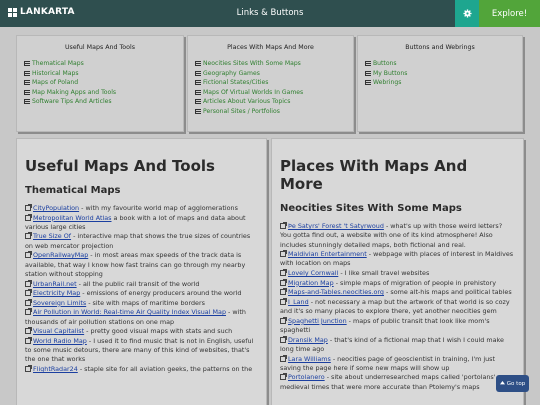 This screenshot has width=540, height=405. What do you see at coordinates (60, 255) in the screenshot?
I see `external-link: OpenRailwayMap` at bounding box center [60, 255].